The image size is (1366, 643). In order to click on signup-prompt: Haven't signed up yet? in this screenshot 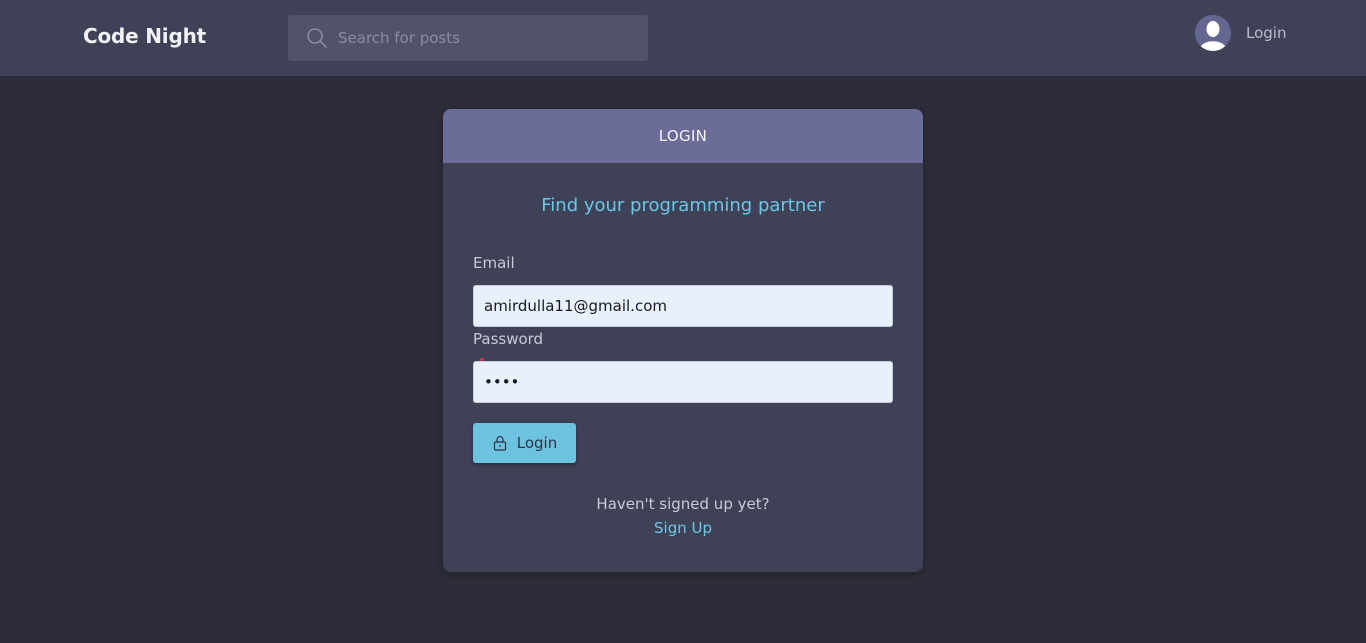, I will do `click(683, 504)`.